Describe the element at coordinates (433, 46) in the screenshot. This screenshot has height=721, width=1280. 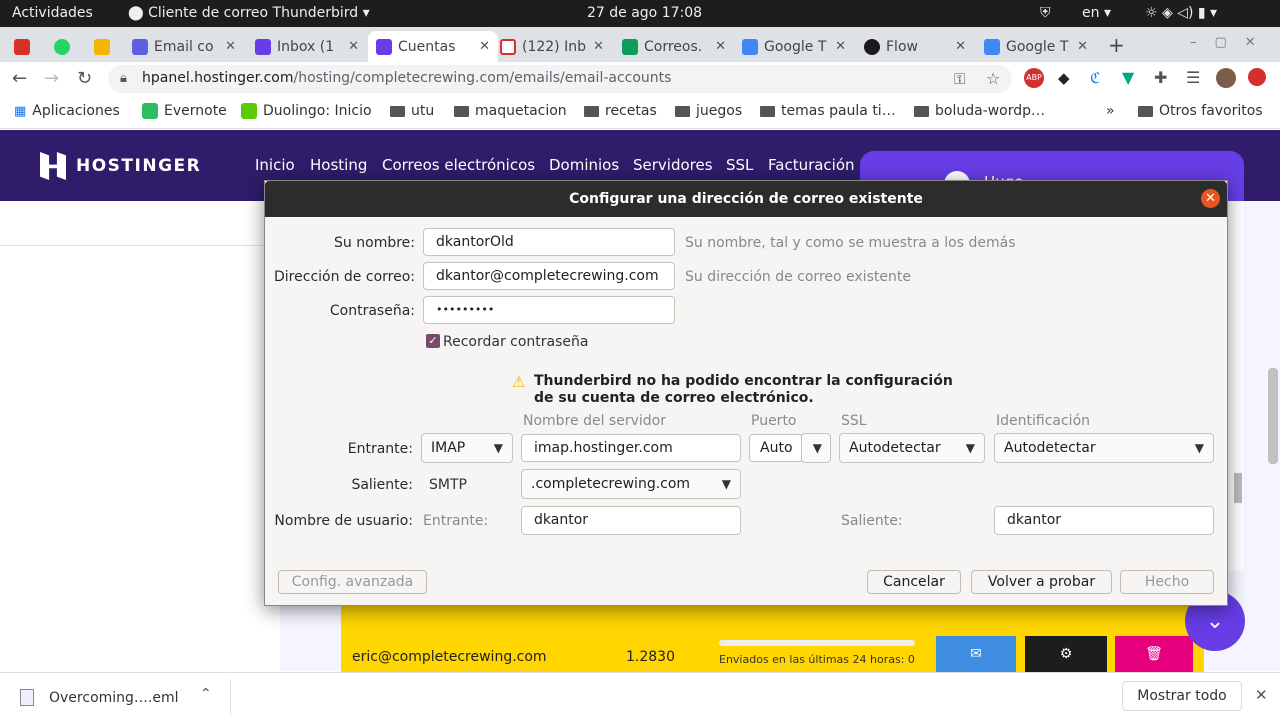
I see `tab-cuentas: Cuentas ✕` at that location.